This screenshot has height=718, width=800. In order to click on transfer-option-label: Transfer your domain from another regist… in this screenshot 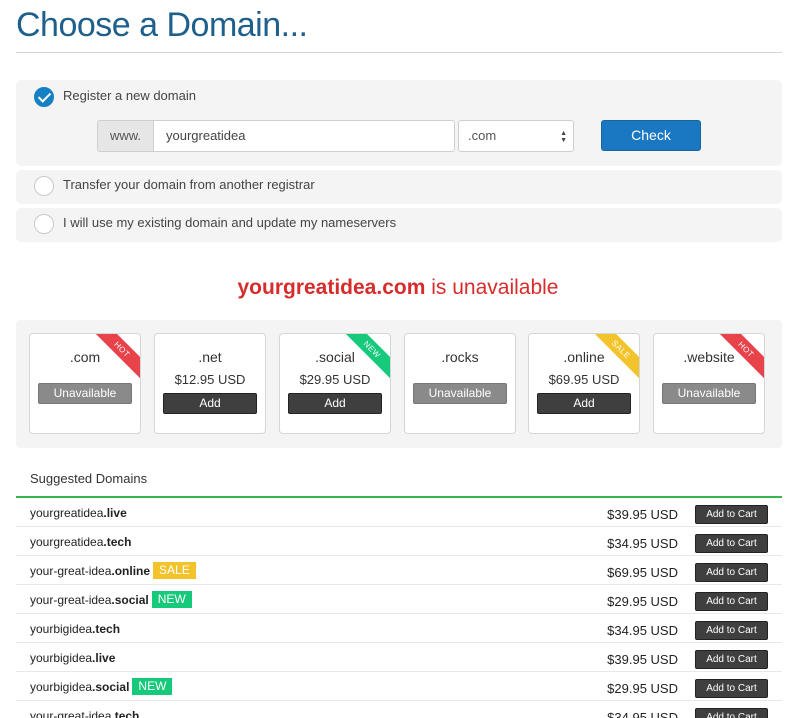, I will do `click(189, 184)`.